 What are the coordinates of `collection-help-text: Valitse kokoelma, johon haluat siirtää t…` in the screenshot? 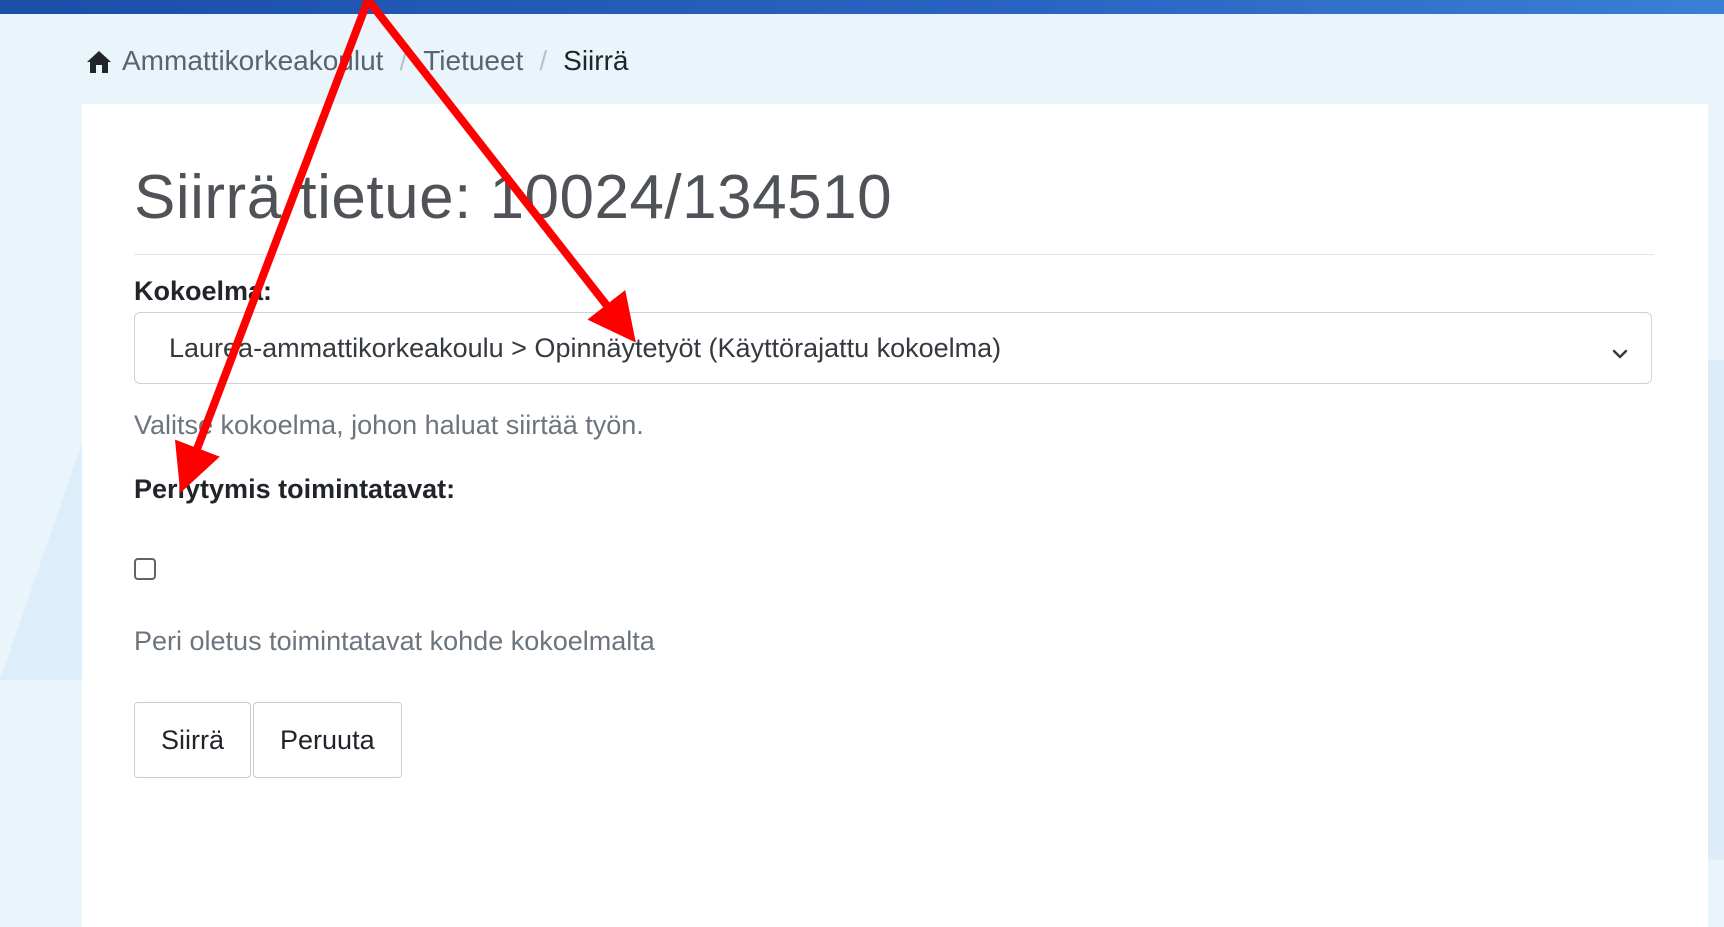 It's located at (389, 425).